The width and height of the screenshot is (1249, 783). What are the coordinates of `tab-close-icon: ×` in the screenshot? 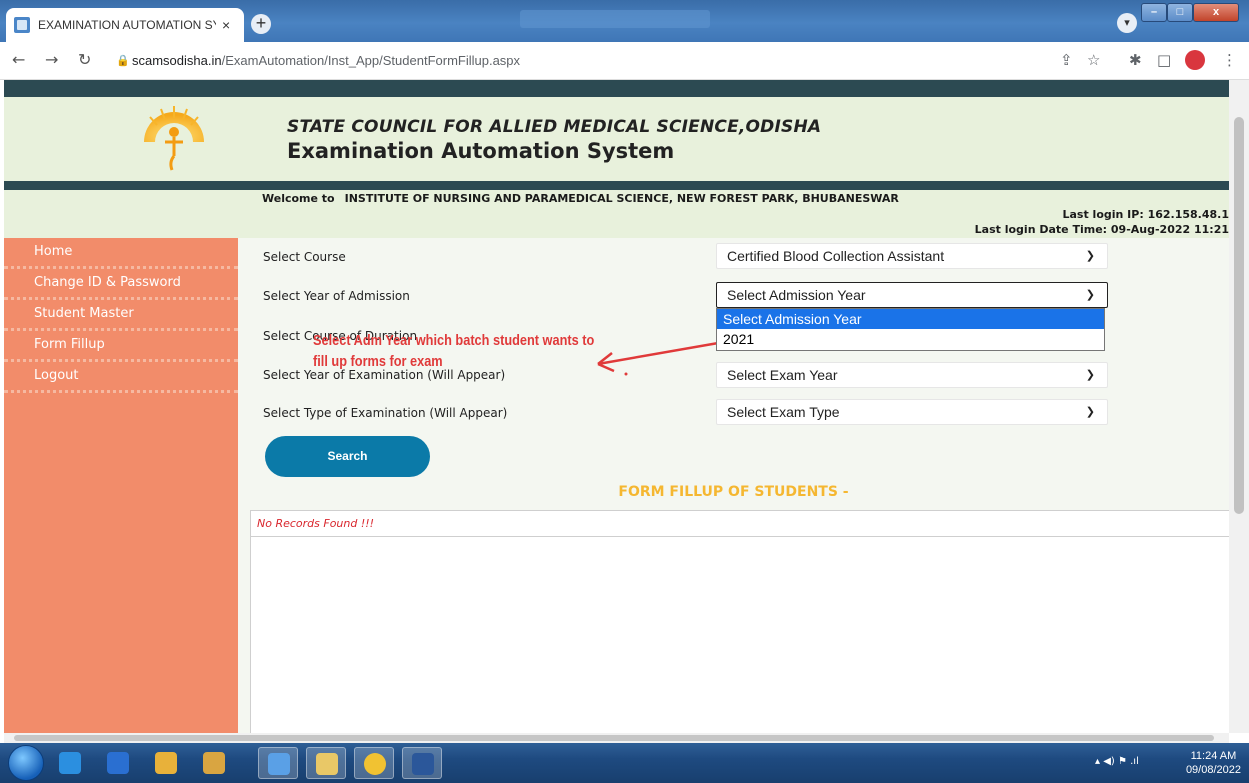 It's located at (226, 25).